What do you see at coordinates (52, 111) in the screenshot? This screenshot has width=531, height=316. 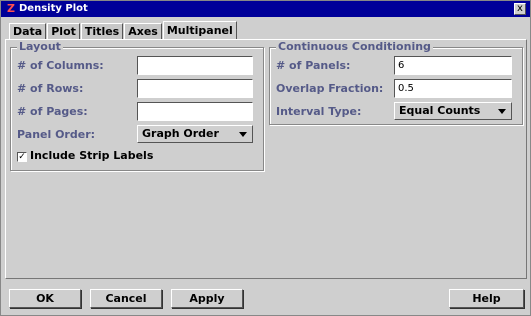 I see `pages-label: # of Pages:` at bounding box center [52, 111].